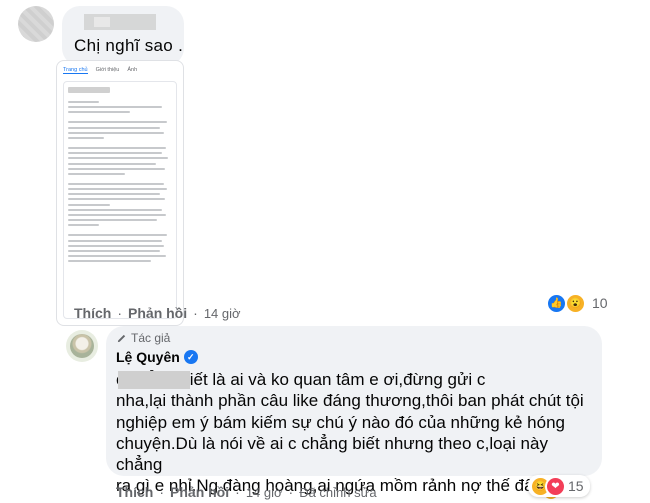 Image resolution: width=650 pixels, height=503 pixels. What do you see at coordinates (222, 313) in the screenshot?
I see `comment-timestamp: 14 giờ` at bounding box center [222, 313].